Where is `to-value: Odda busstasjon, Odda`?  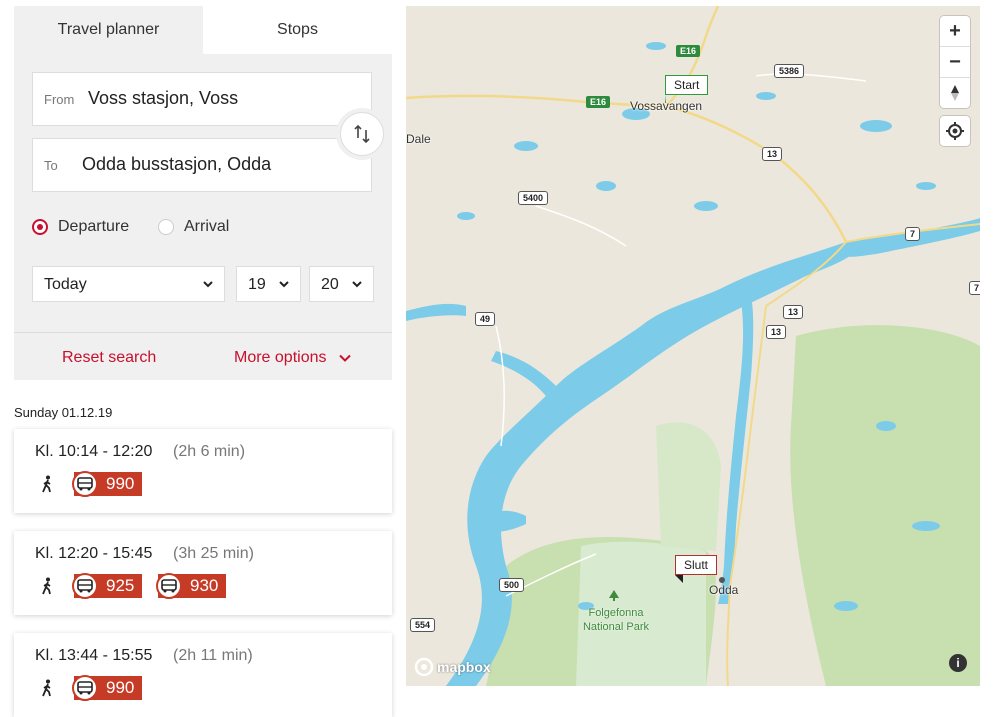
to-value: Odda busstasjon, Odda is located at coordinates (176, 164).